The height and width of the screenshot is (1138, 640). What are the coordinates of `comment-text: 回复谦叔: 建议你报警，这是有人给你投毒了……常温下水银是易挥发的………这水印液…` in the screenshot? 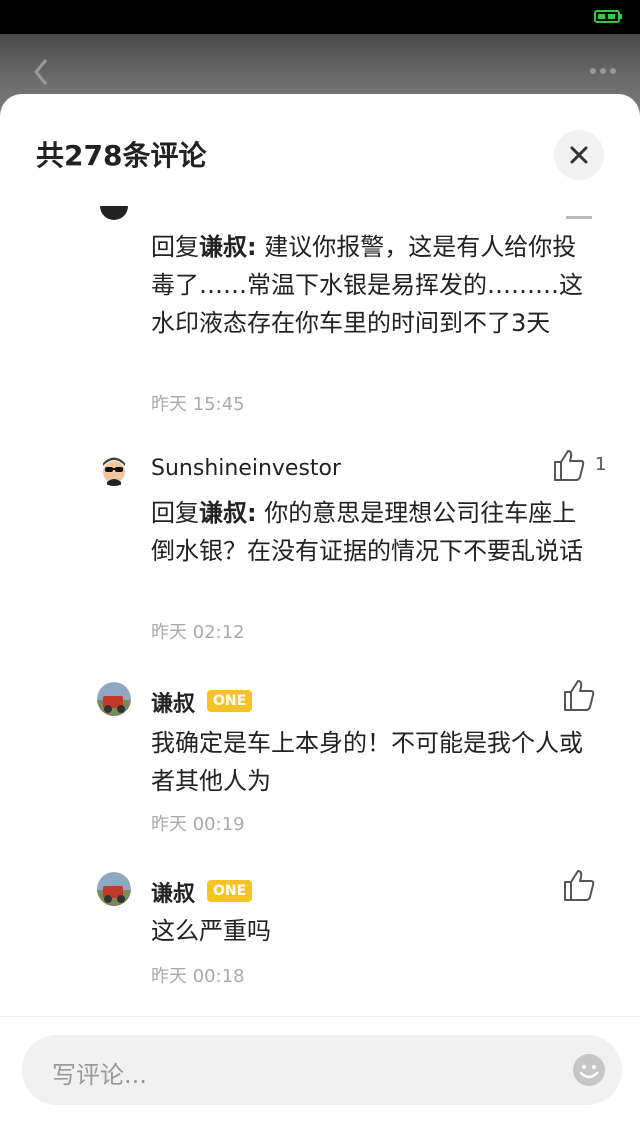 It's located at (373, 285).